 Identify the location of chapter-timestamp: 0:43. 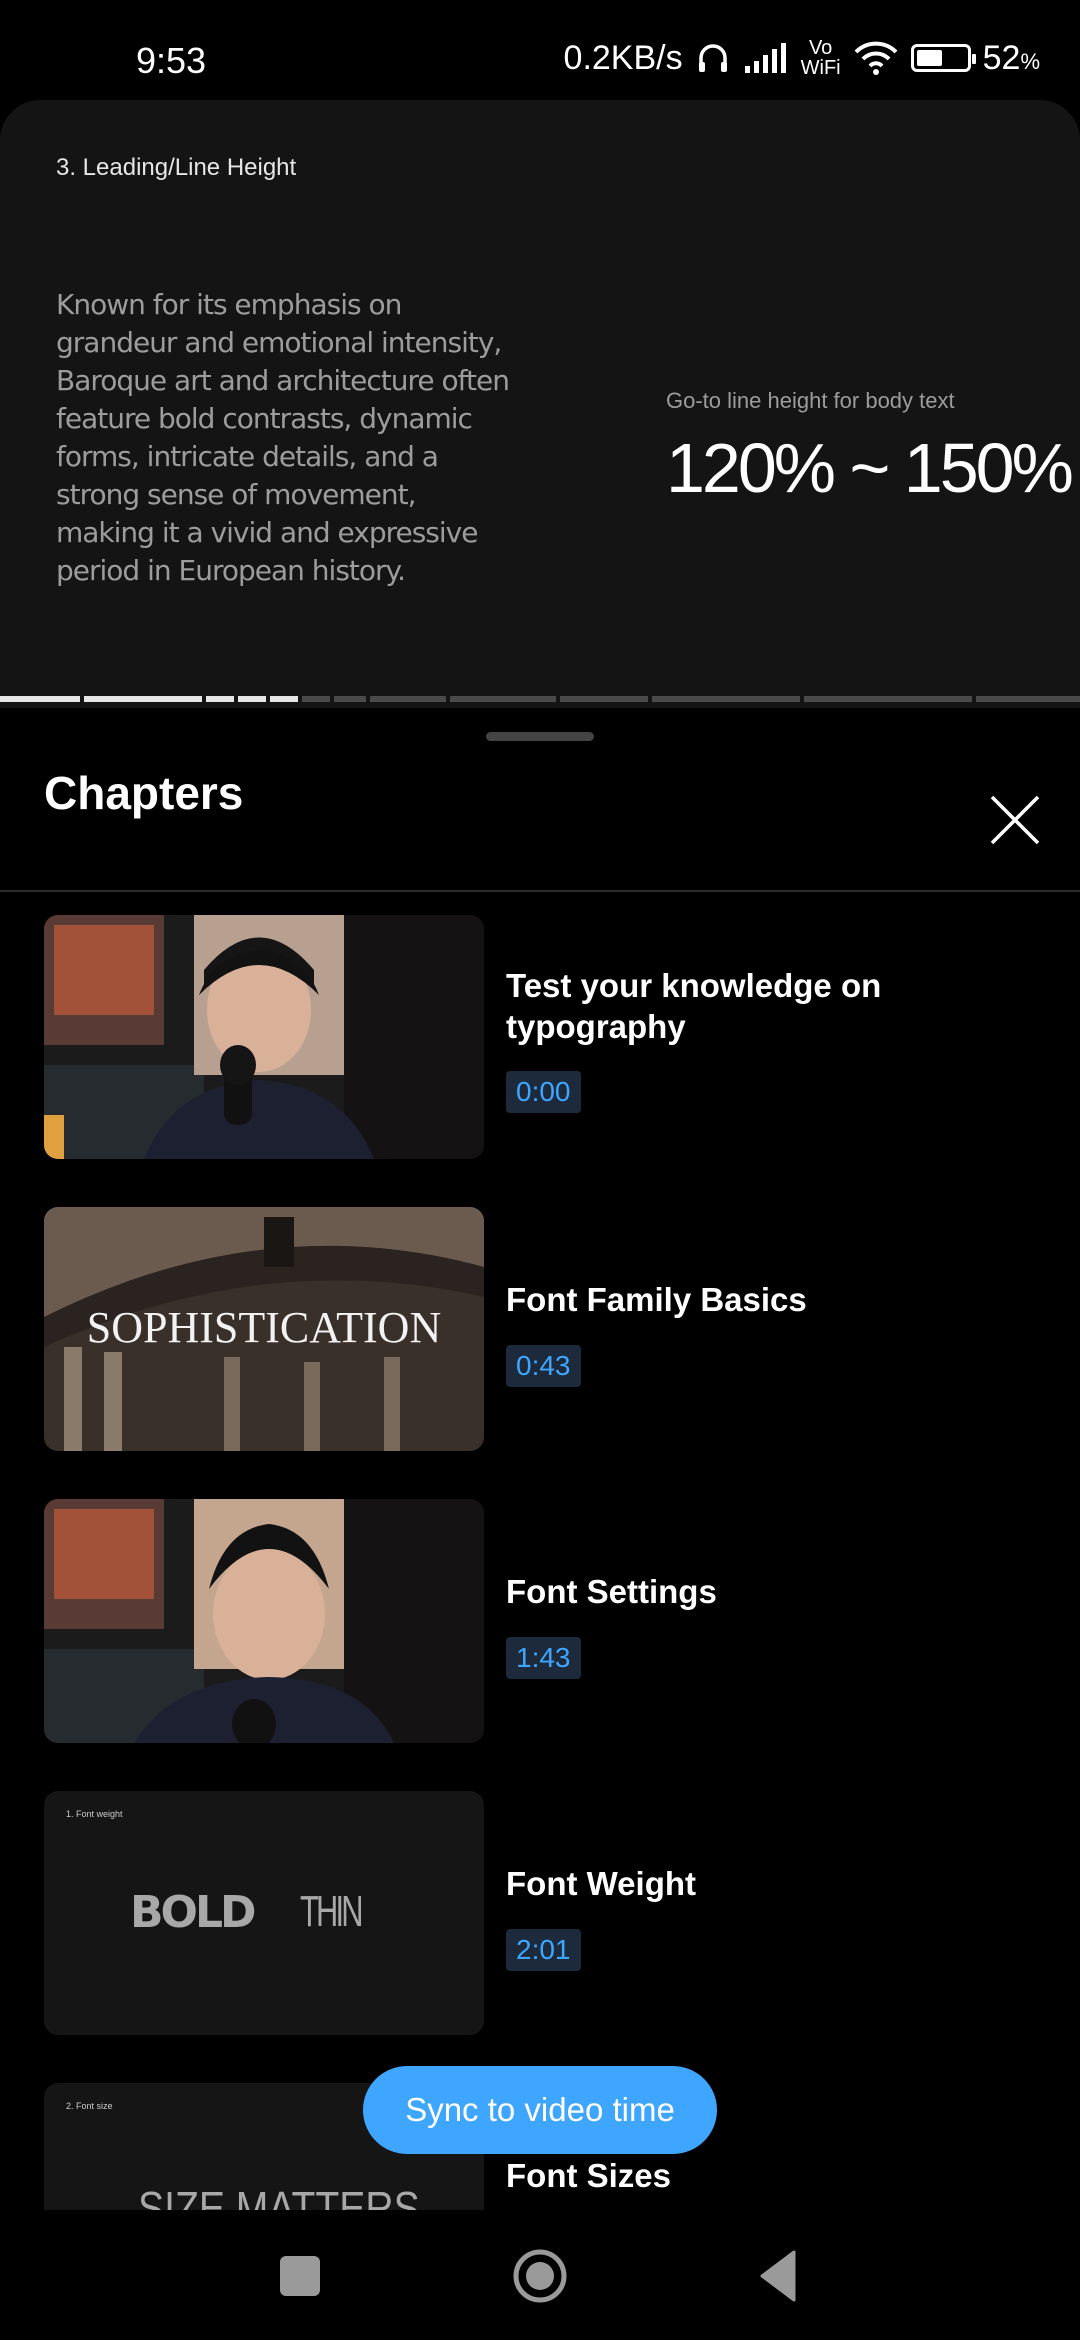
(543, 1366).